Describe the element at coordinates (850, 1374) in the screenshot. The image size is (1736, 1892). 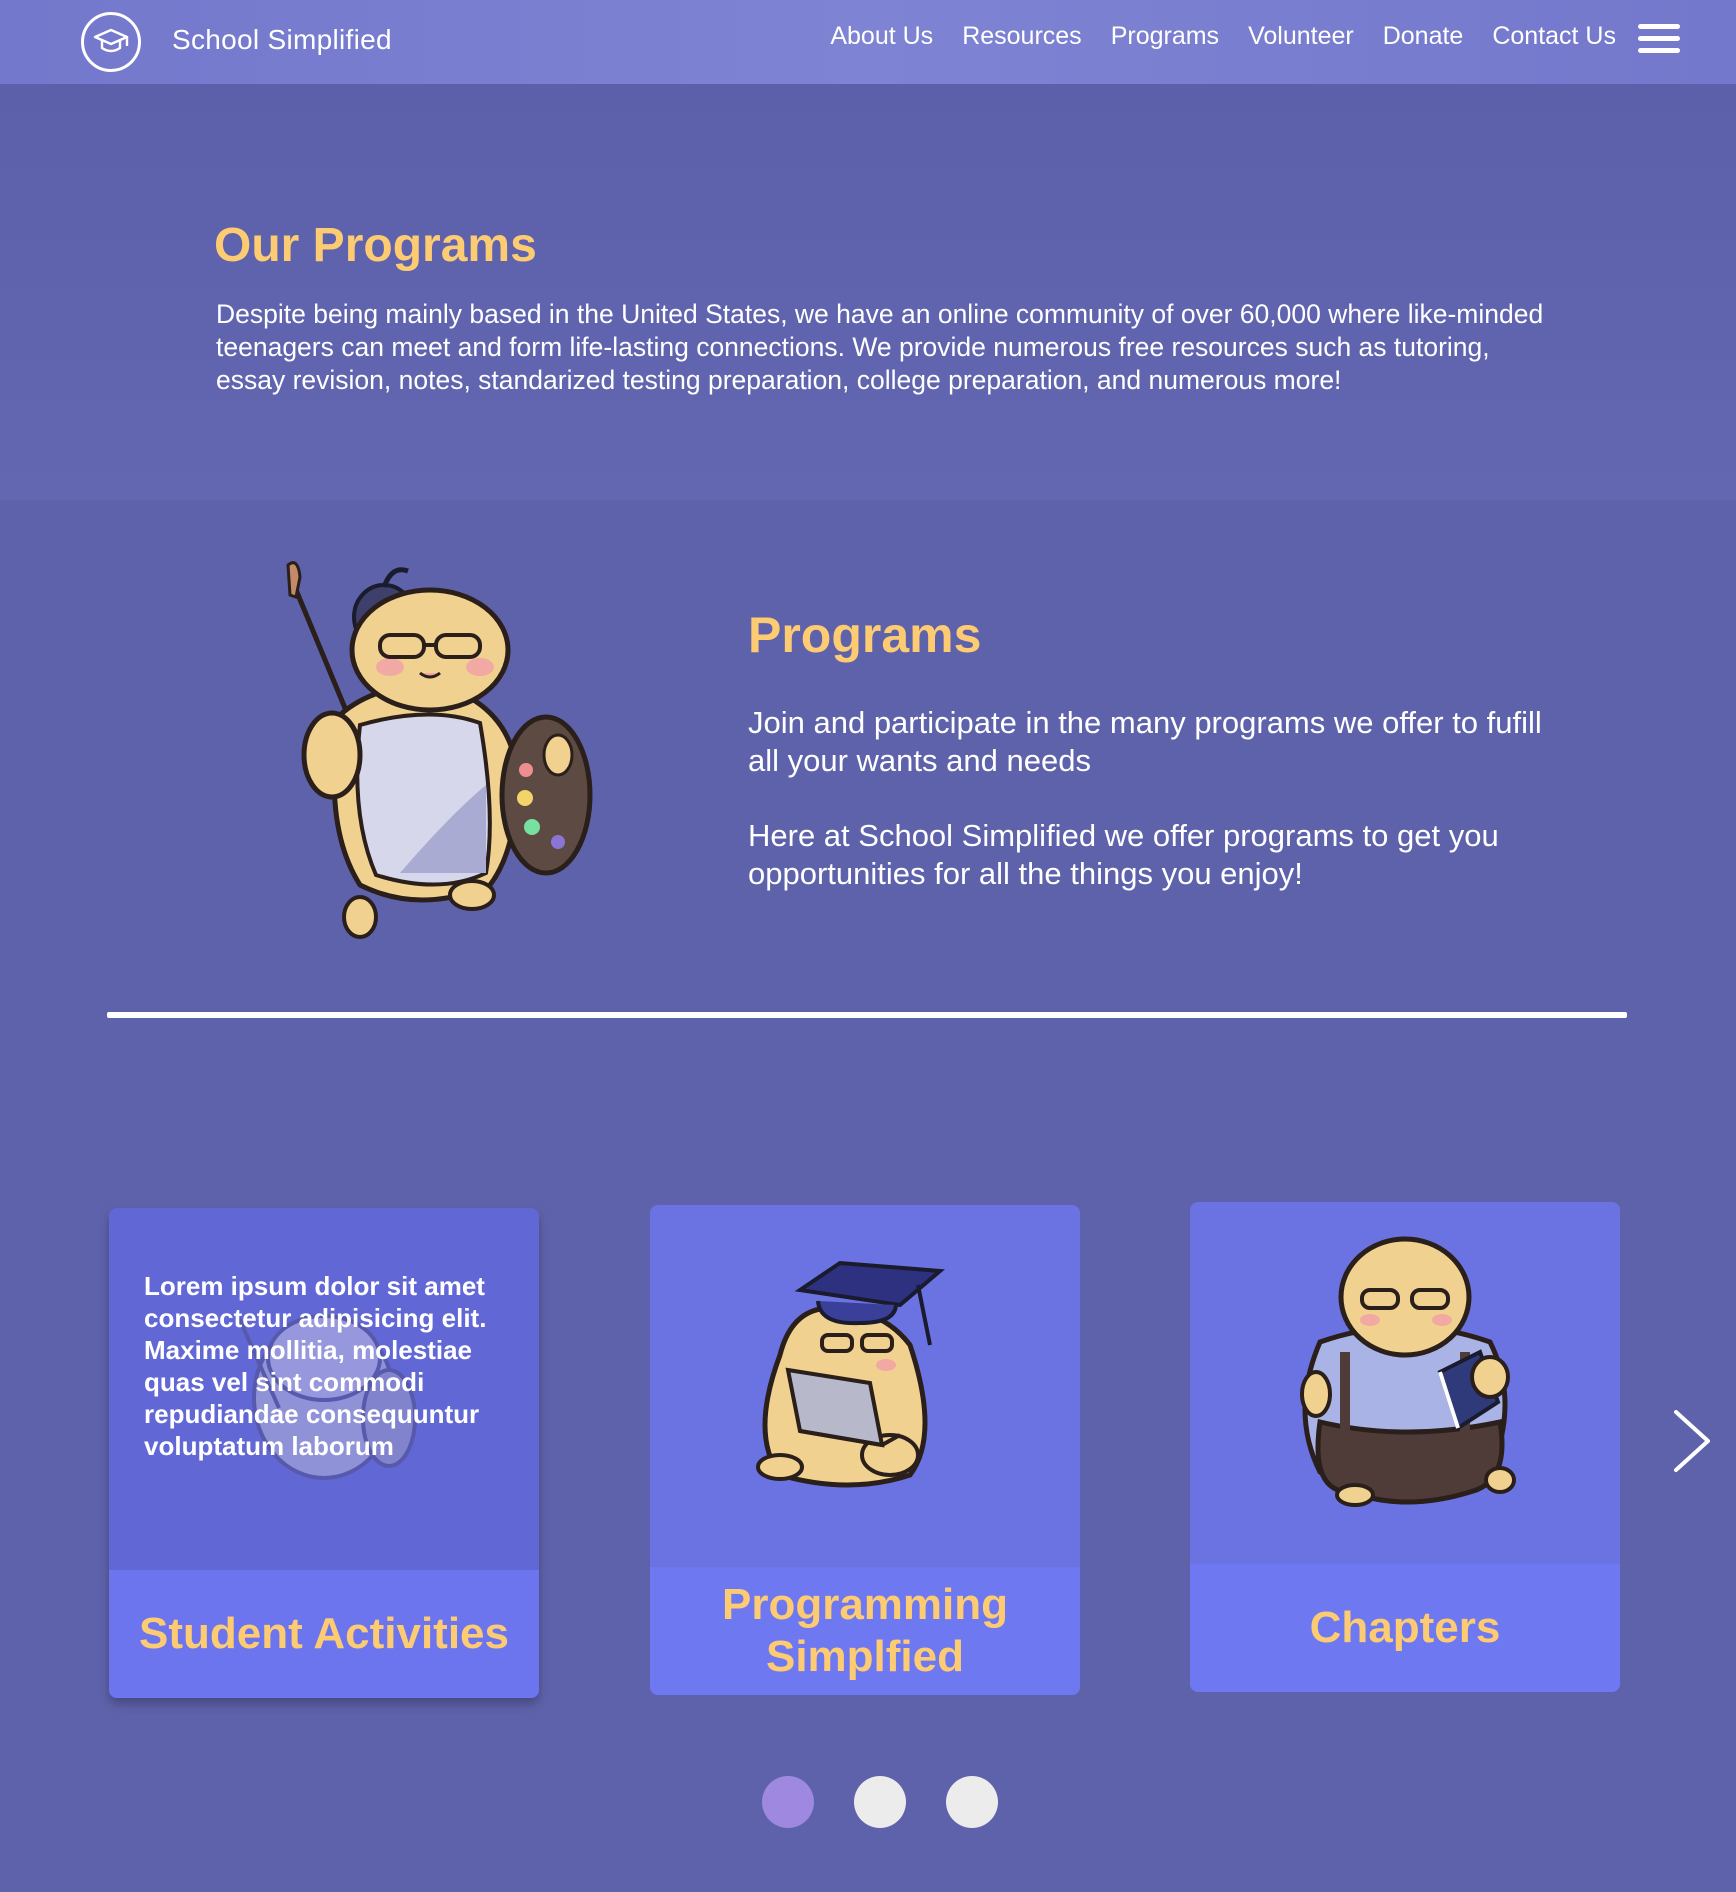
I see `graduate-laptop-mascot-icon` at that location.